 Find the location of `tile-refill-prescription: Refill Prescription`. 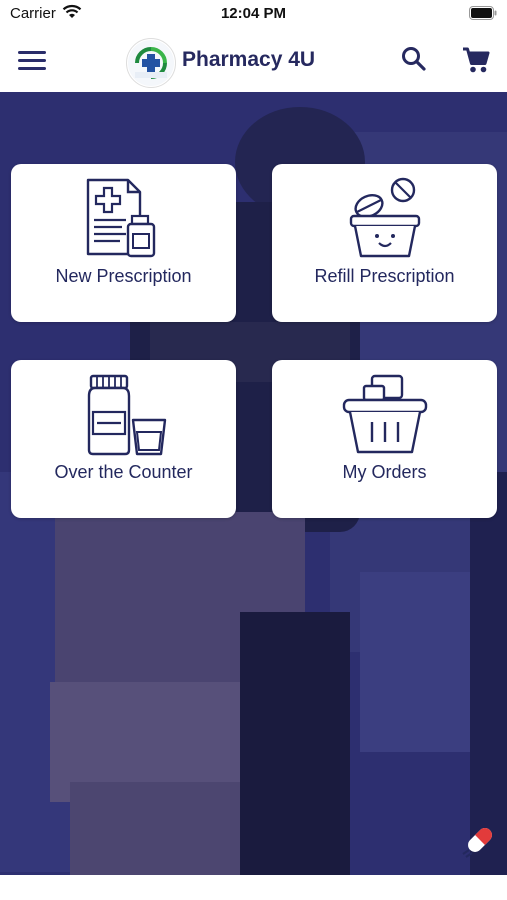

tile-refill-prescription: Refill Prescription is located at coordinates (384, 243).